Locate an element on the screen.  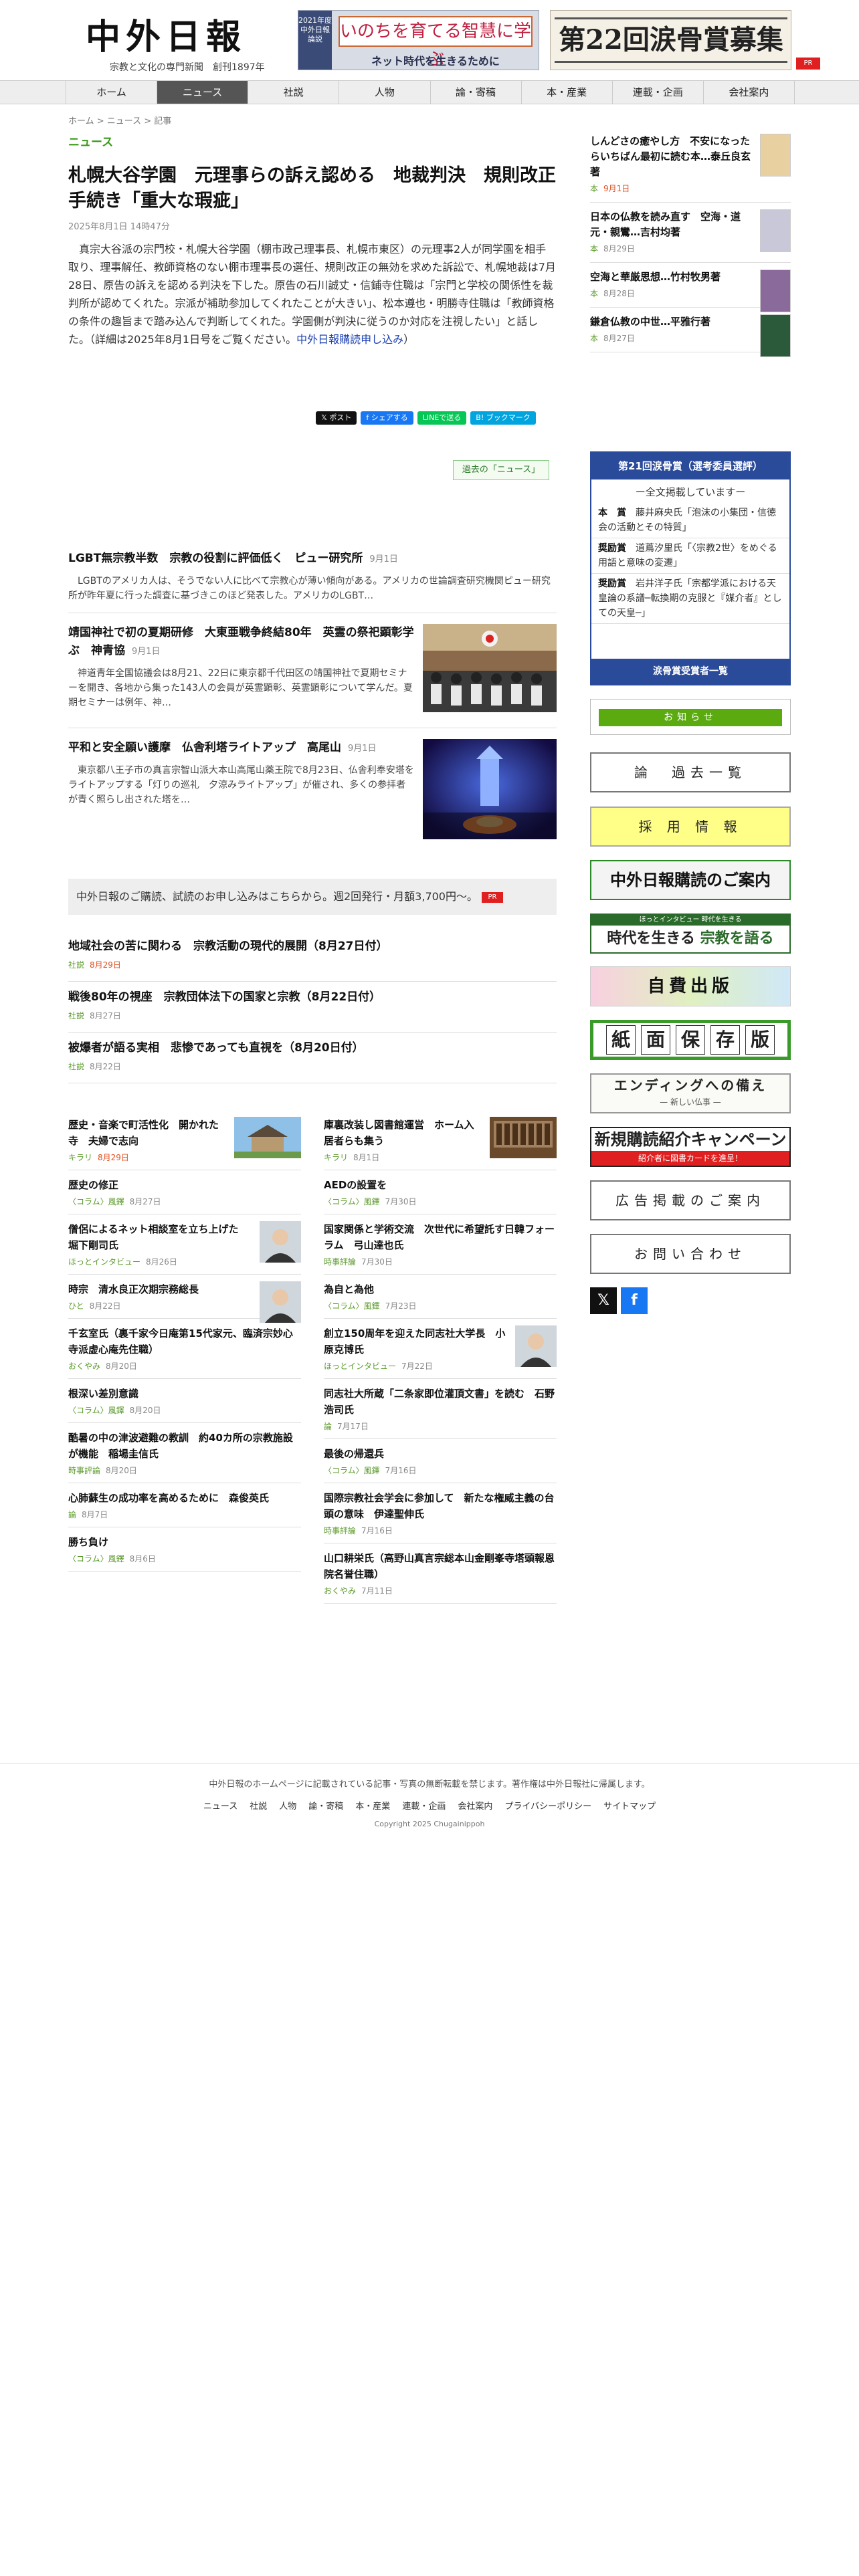
nav-news: ニュース is located at coordinates (203, 92).